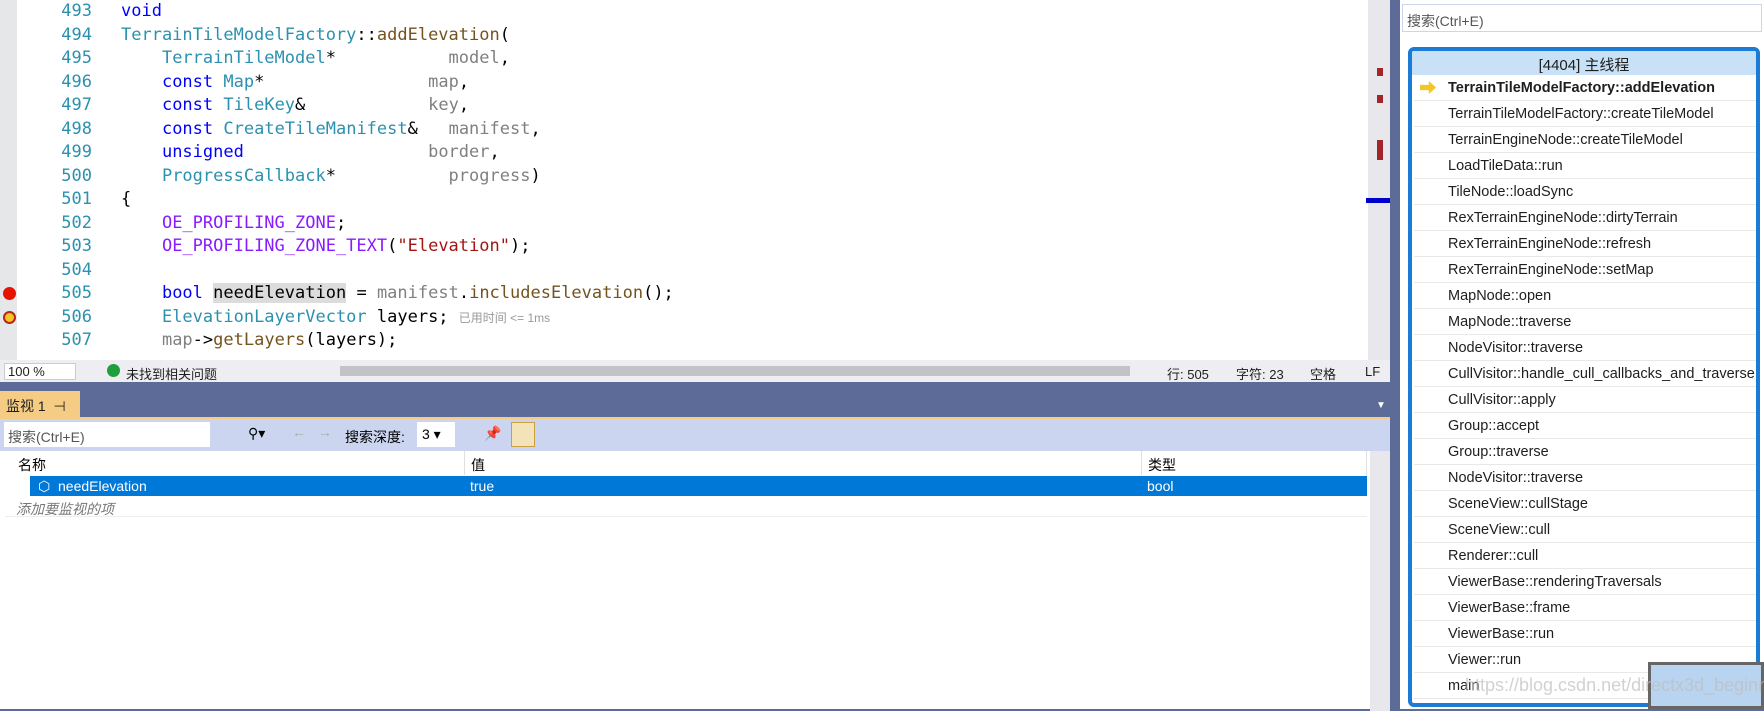  What do you see at coordinates (692, 177) in the screenshot?
I see `code-line: 500 ProgressCallback* progress)` at bounding box center [692, 177].